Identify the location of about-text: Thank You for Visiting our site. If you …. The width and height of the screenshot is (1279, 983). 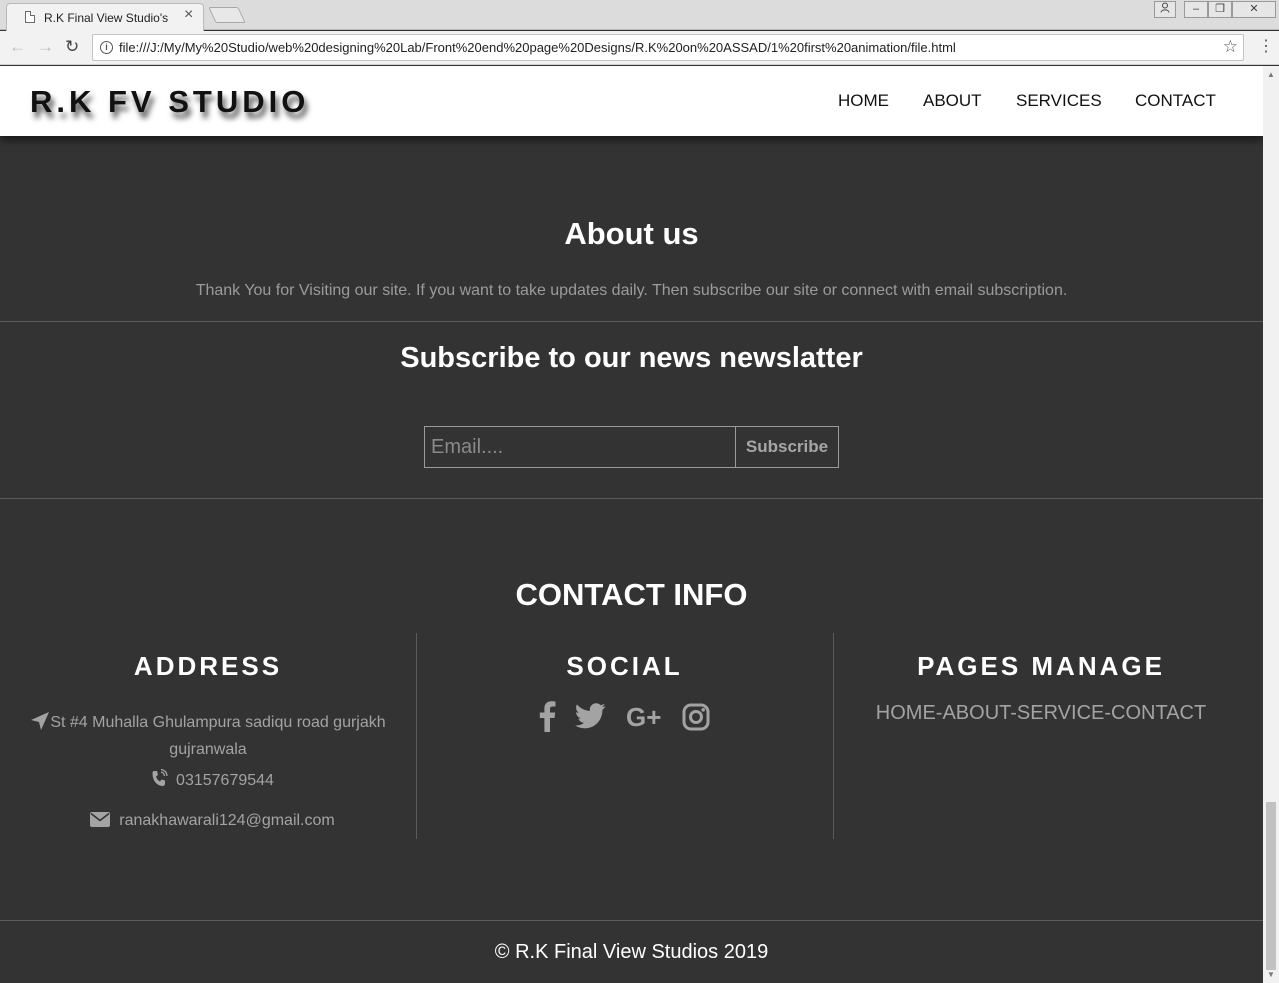
(631, 290).